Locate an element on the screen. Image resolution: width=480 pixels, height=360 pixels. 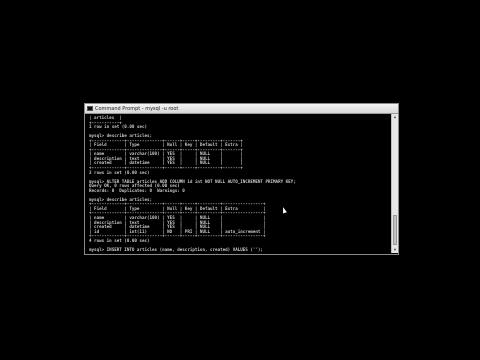
scroll-up-arrow-icon: ▲ is located at coordinates (395, 117).